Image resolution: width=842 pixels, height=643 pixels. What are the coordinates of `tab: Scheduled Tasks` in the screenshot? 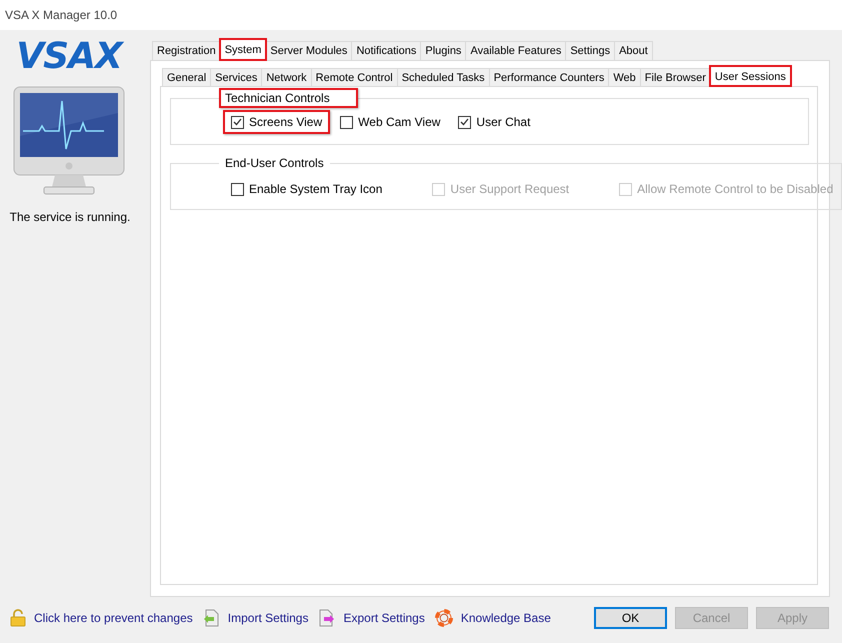 It's located at (443, 77).